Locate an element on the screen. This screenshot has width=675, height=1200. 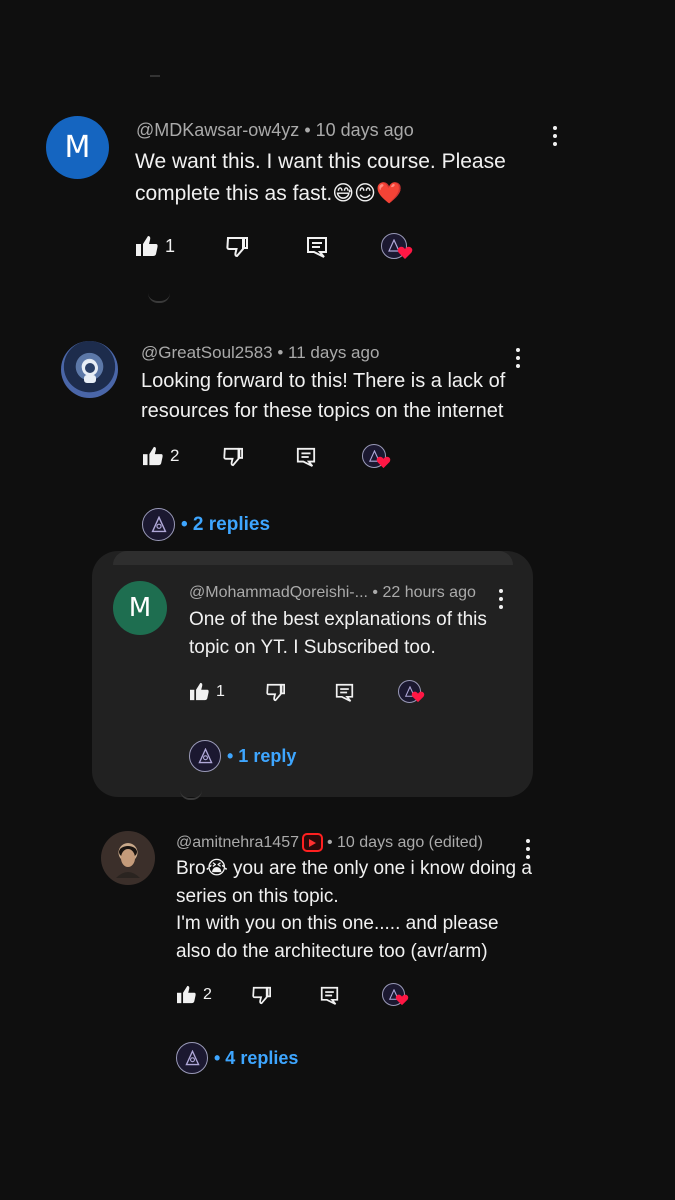
view-replies-link: • 1 reply is located at coordinates (242, 756).